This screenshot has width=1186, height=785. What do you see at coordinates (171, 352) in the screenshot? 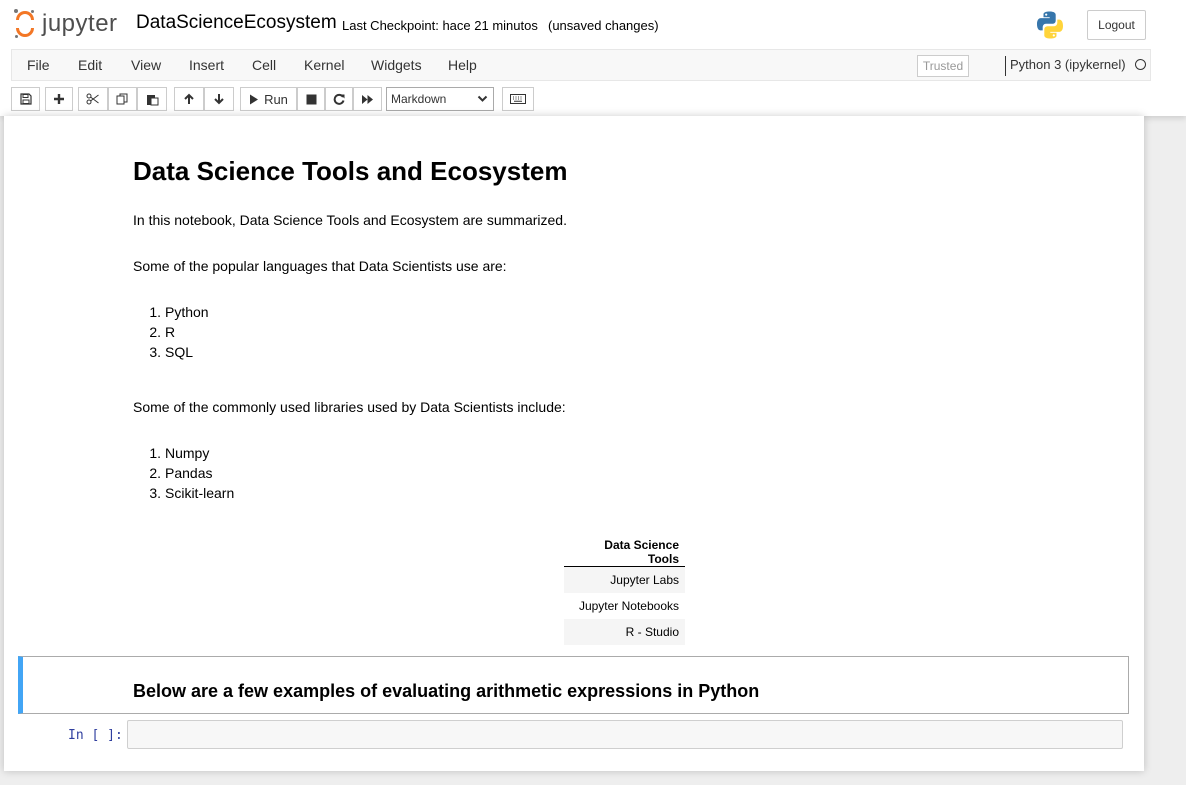
I see `list-item: 3. SQL` at bounding box center [171, 352].